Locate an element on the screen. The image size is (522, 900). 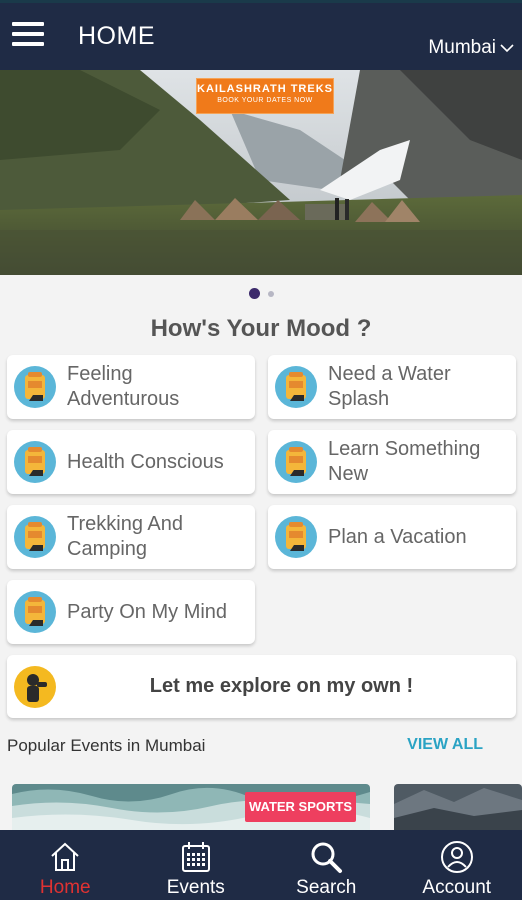
nav-search-label: Search is located at coordinates (326, 887).